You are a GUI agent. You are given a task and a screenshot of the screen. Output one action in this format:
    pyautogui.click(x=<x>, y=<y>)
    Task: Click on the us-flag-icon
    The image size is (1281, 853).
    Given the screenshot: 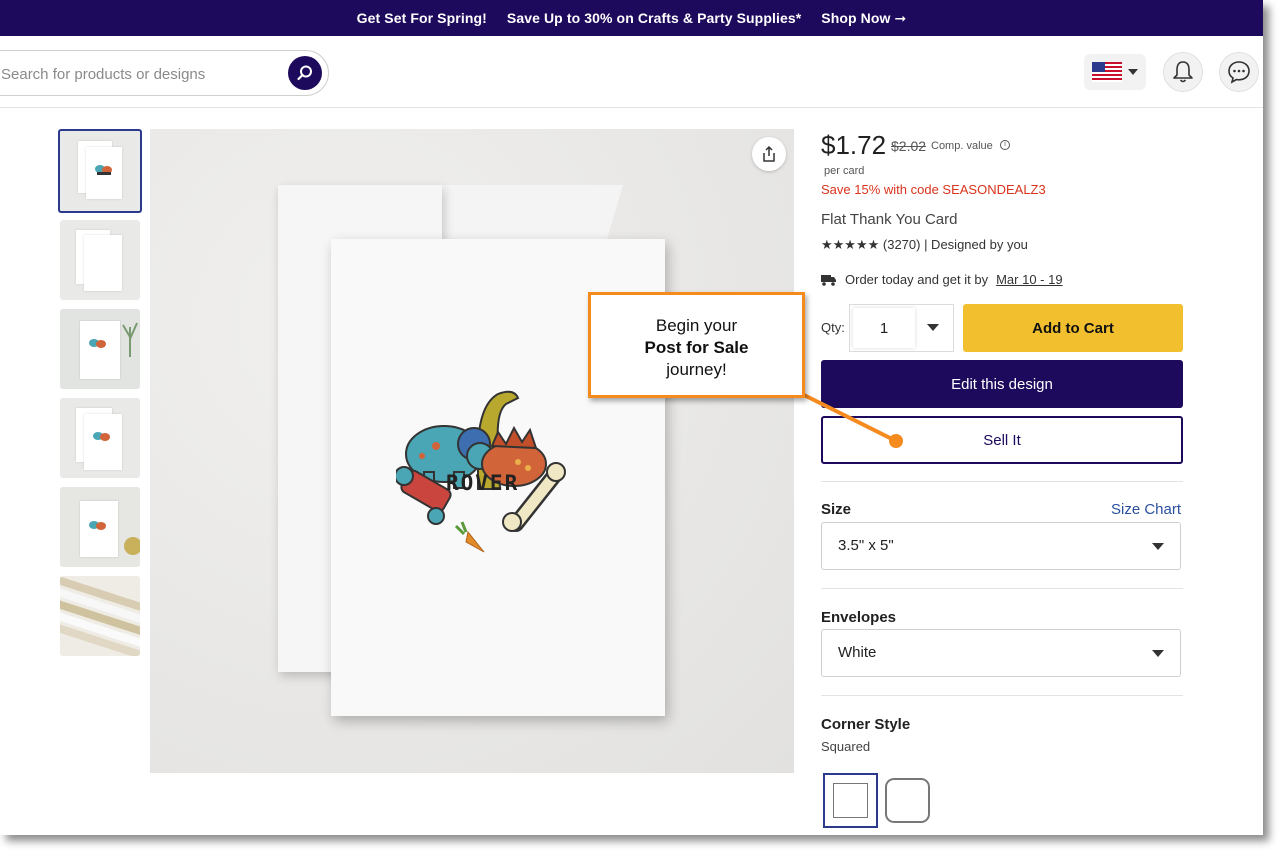 What is the action you would take?
    pyautogui.click(x=1107, y=72)
    